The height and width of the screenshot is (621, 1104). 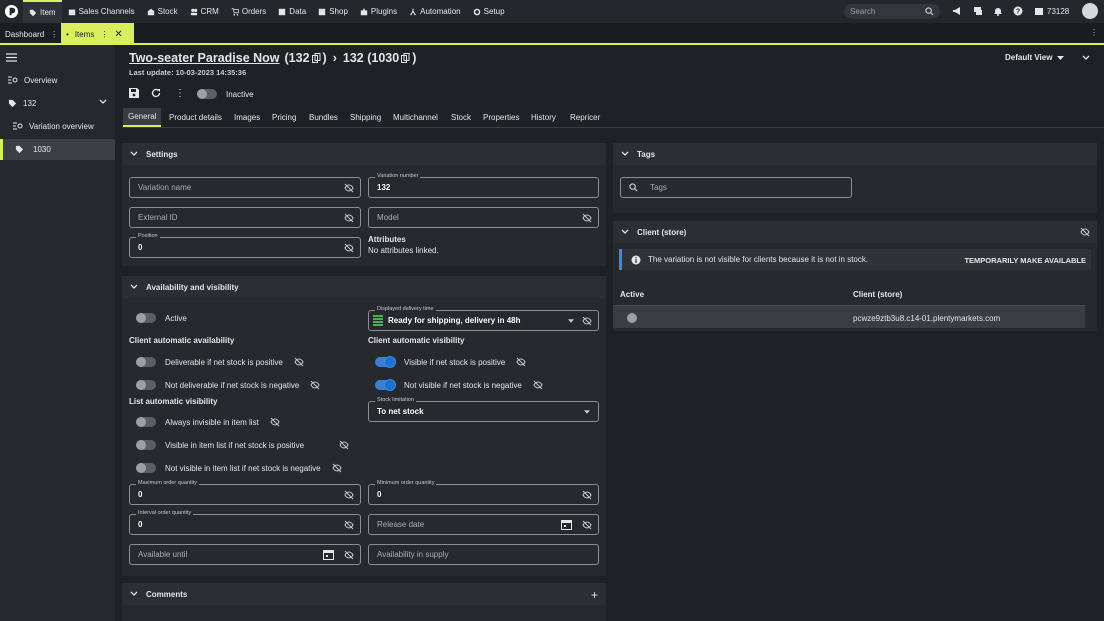 I want to click on interval-order-quantity-field: Interval order quantity 0, so click(x=245, y=522).